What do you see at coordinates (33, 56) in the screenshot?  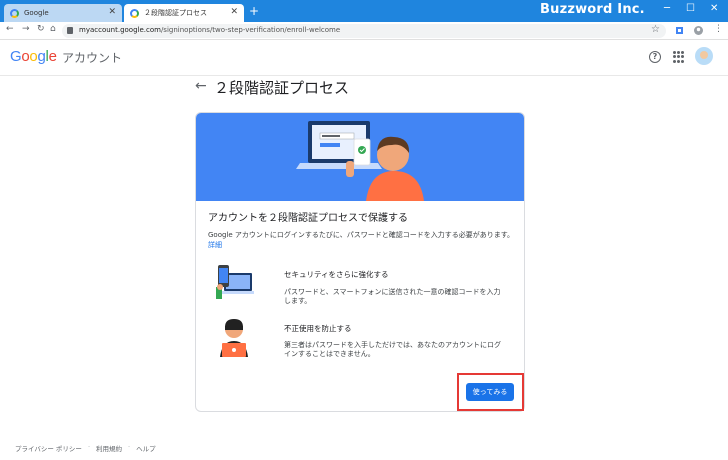 I see `google-logo: Google` at bounding box center [33, 56].